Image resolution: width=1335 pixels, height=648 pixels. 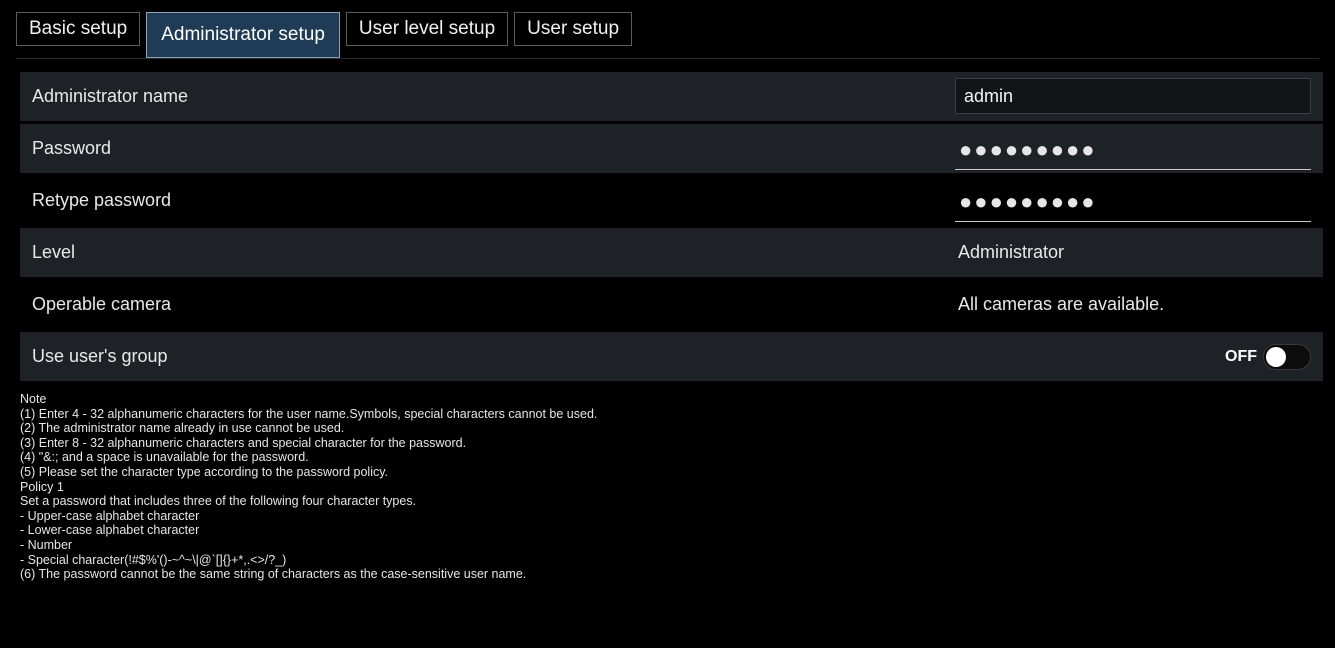 What do you see at coordinates (671, 356) in the screenshot?
I see `row-use-users-group: Use user's group OFF` at bounding box center [671, 356].